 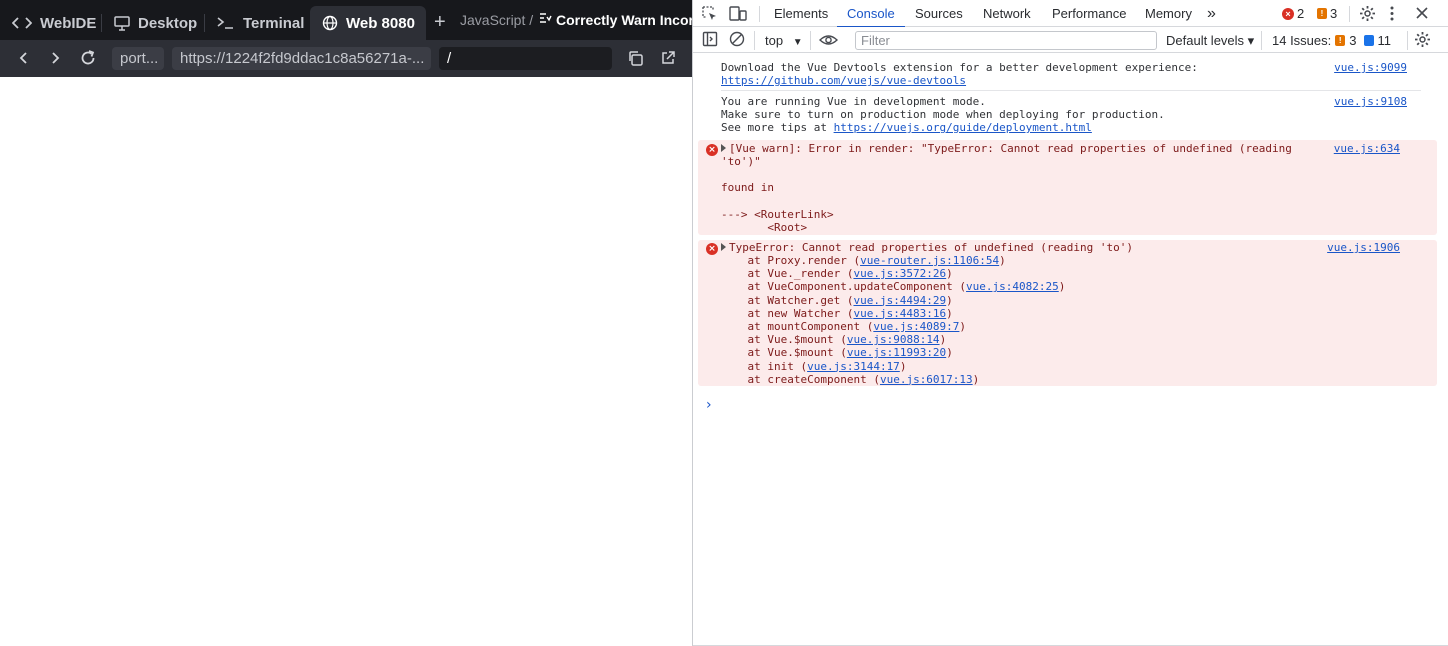 What do you see at coordinates (1089, 13) in the screenshot?
I see `tab-performance: Performance` at bounding box center [1089, 13].